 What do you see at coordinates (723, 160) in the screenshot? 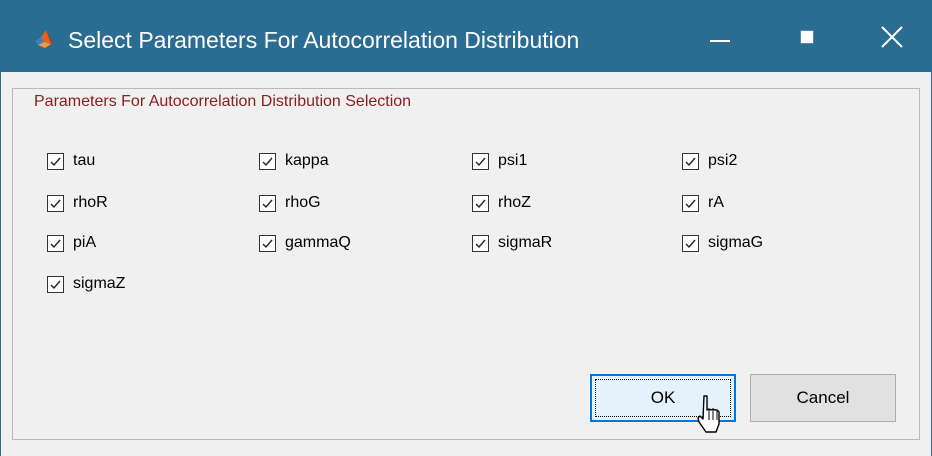
I see `checkbox-label: psi2` at bounding box center [723, 160].